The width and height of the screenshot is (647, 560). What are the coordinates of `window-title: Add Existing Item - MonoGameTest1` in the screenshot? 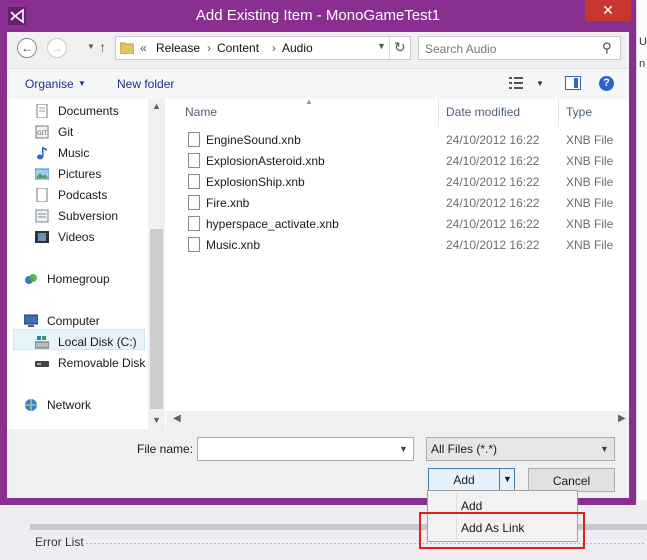 It's located at (318, 15).